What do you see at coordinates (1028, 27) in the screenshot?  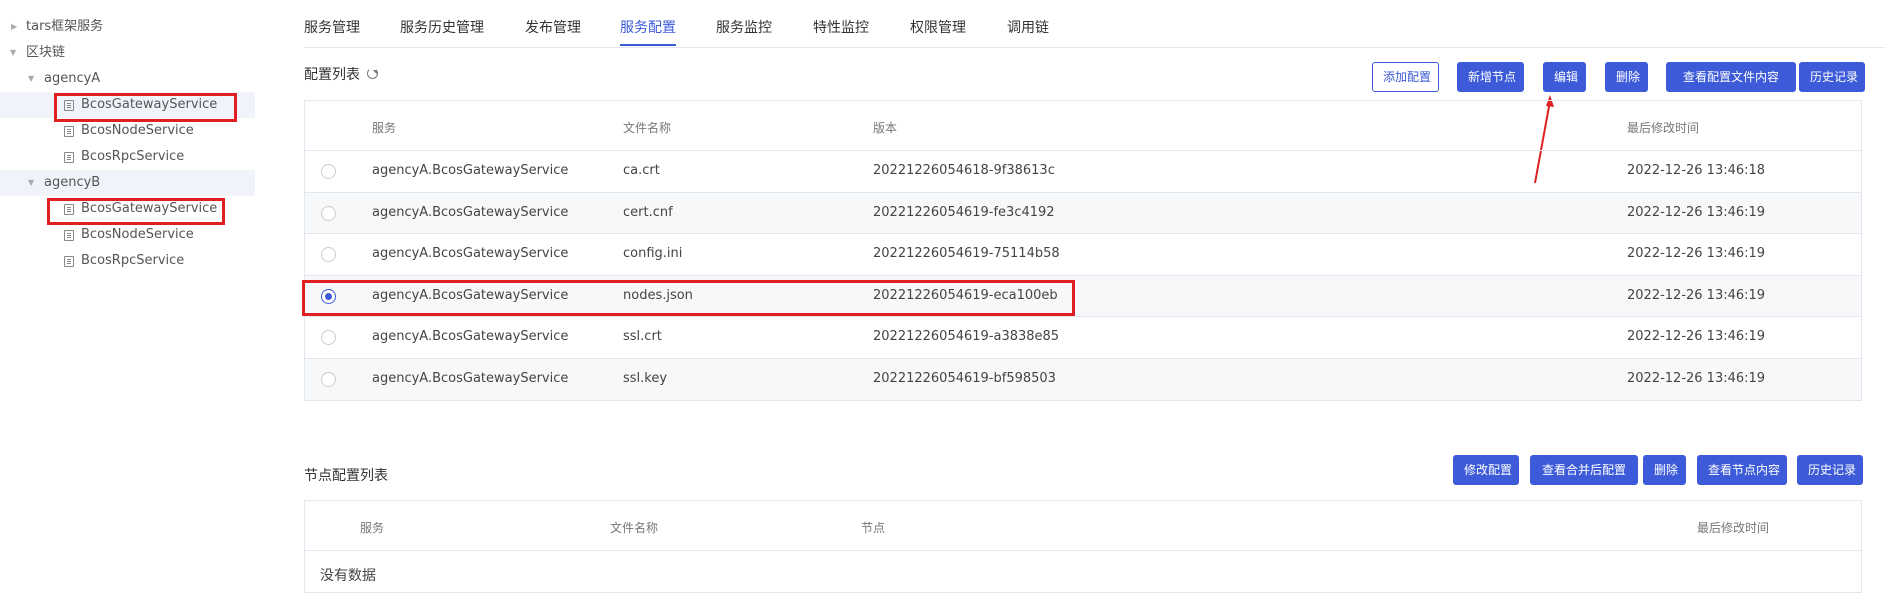 I see `tab-call-chain: 调用链` at bounding box center [1028, 27].